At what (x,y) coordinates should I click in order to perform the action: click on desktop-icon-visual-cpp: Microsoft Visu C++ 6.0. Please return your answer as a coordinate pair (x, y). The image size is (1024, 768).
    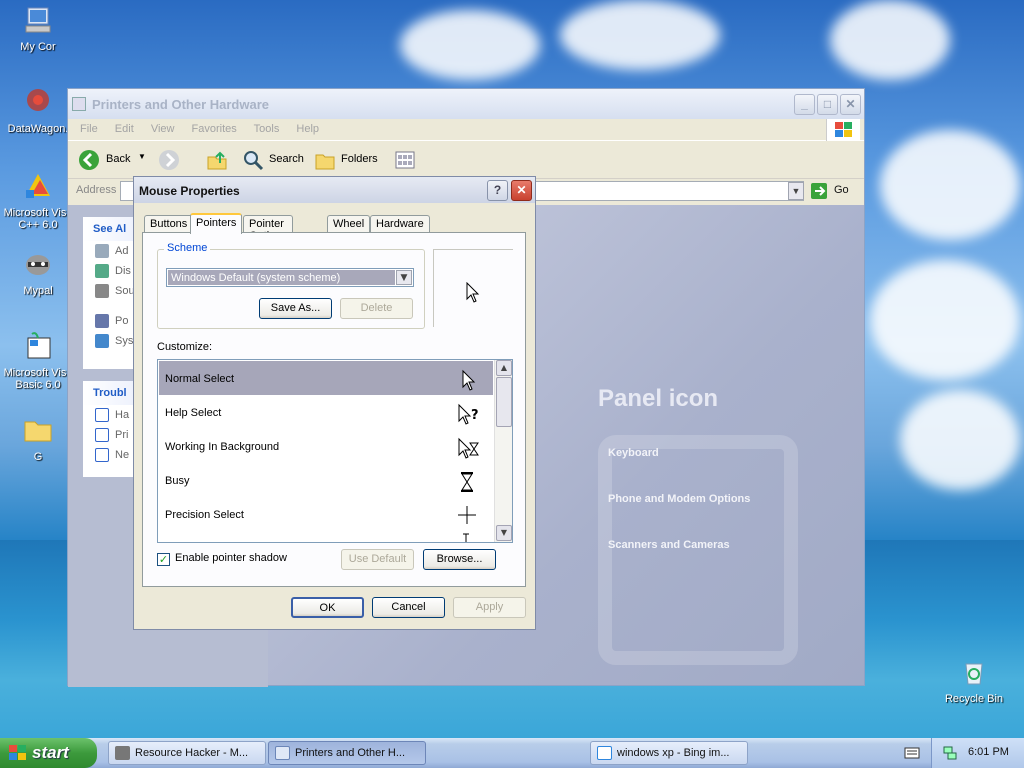
    Looking at the image, I should click on (38, 200).